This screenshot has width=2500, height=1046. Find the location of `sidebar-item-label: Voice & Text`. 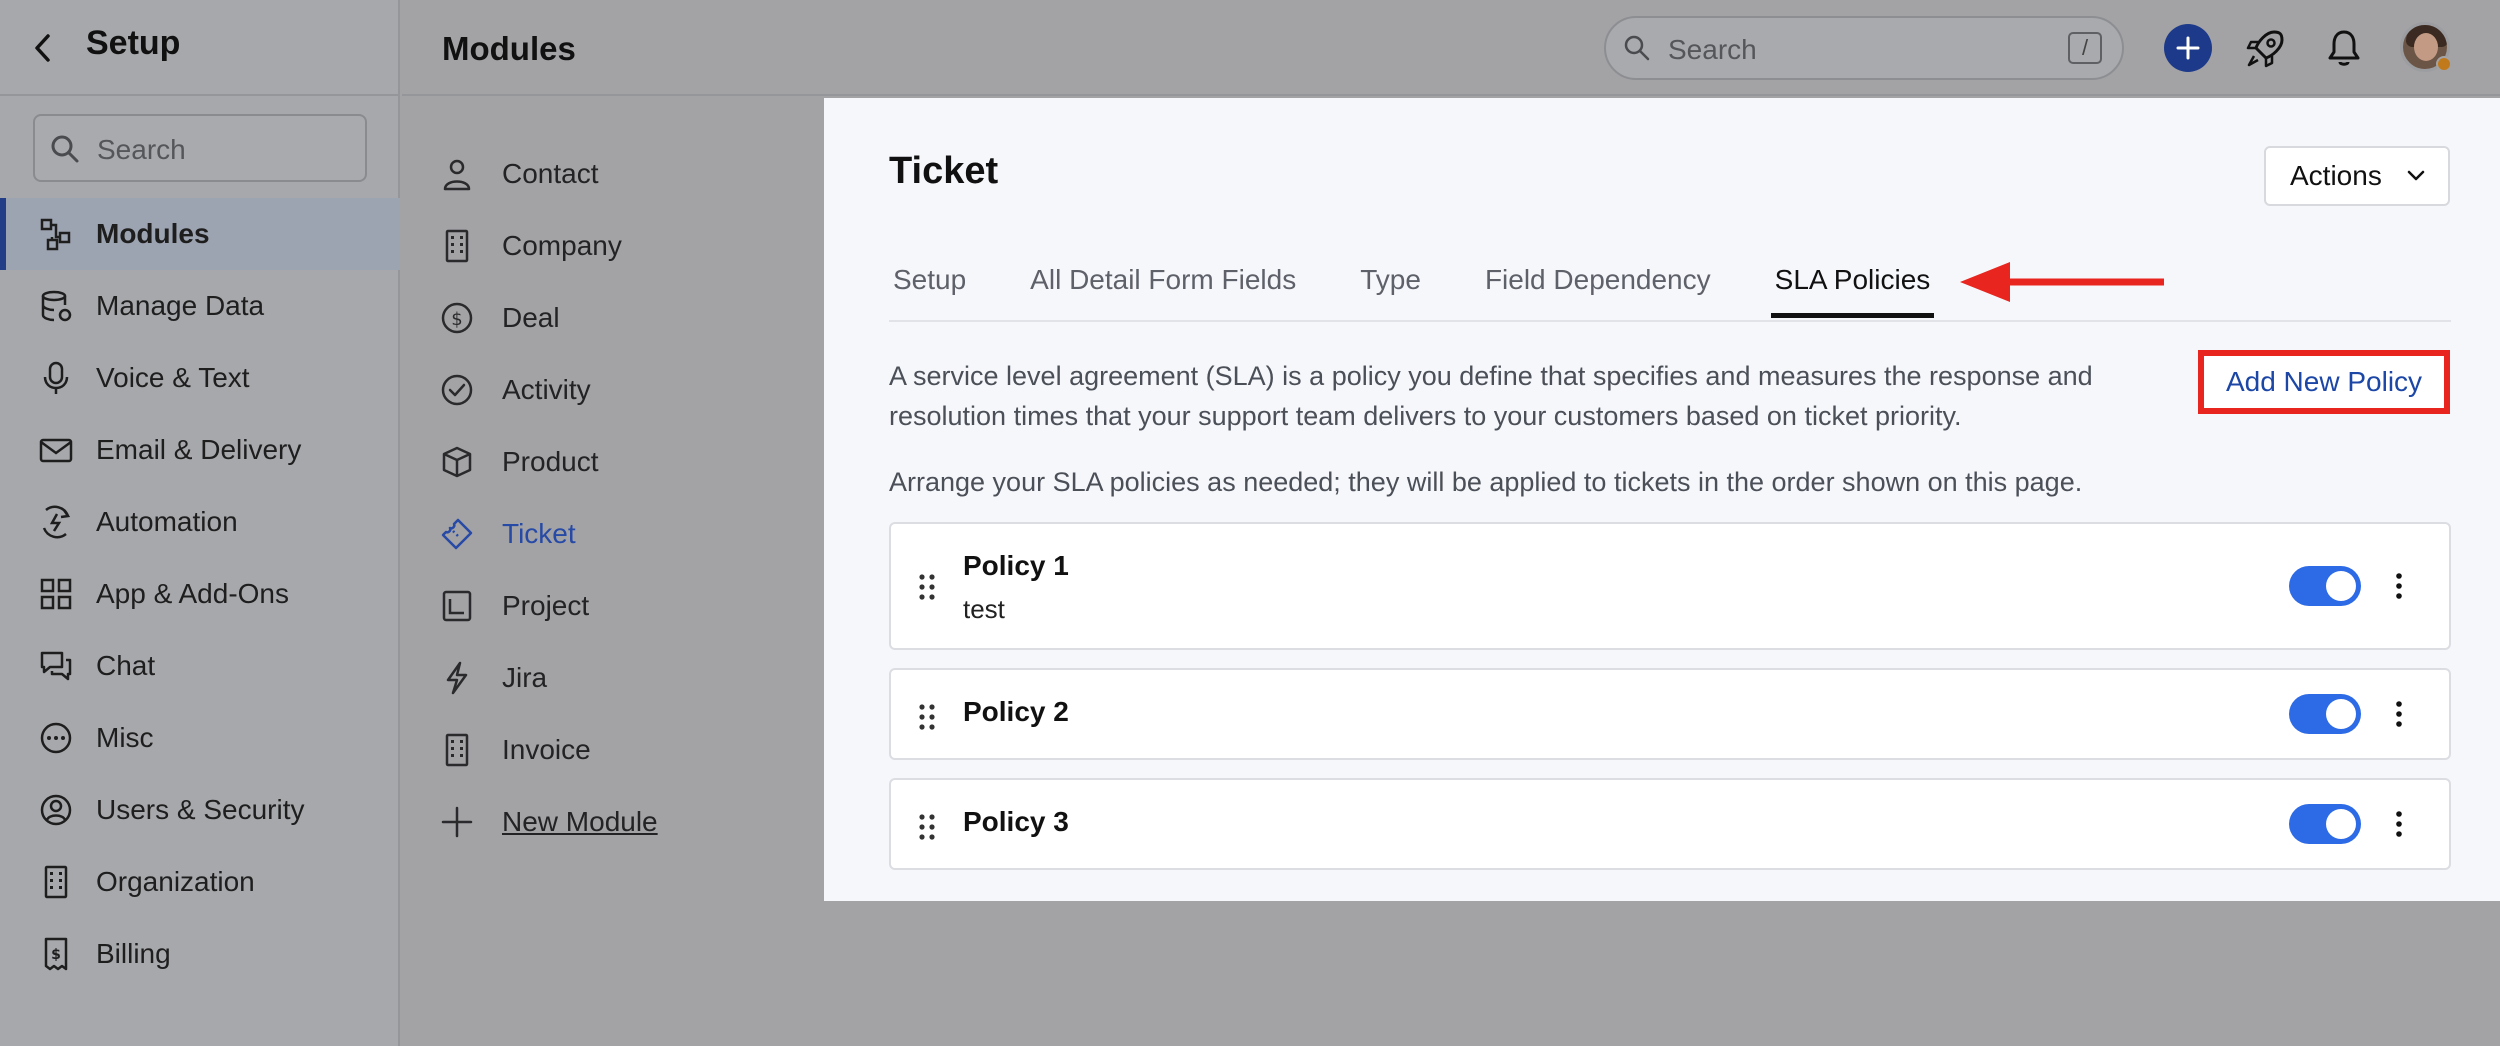

sidebar-item-label: Voice & Text is located at coordinates (173, 377).